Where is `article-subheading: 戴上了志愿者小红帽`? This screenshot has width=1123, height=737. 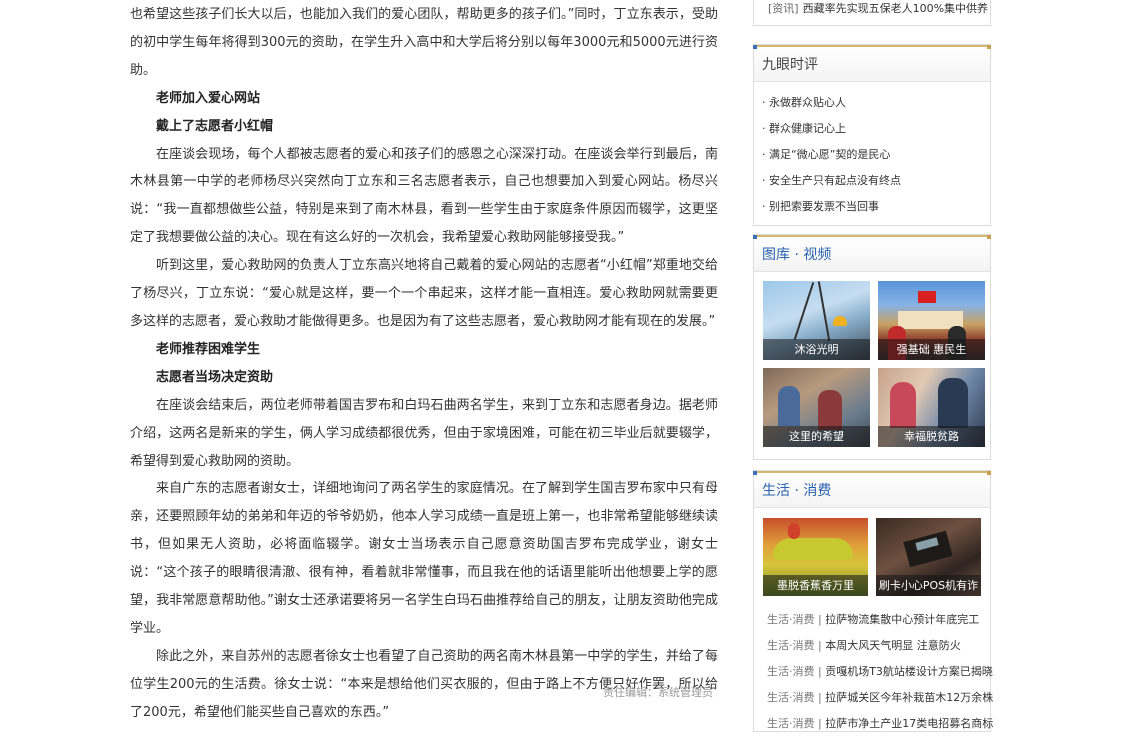
article-subheading: 戴上了志愿者小红帽 is located at coordinates (215, 126).